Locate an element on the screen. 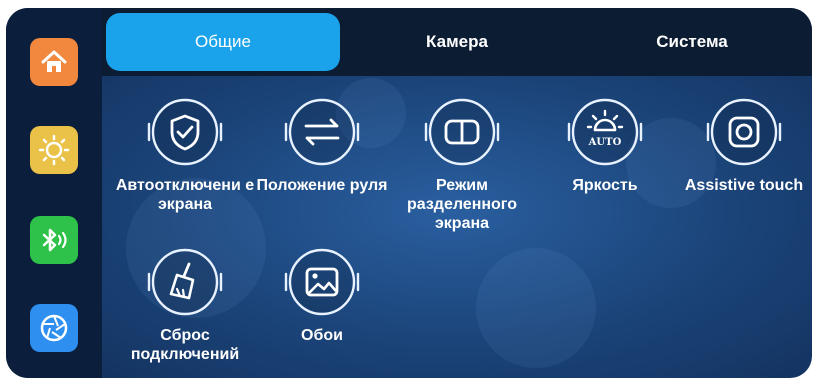 The image size is (817, 381). tile-label: Положение руля is located at coordinates (322, 185).